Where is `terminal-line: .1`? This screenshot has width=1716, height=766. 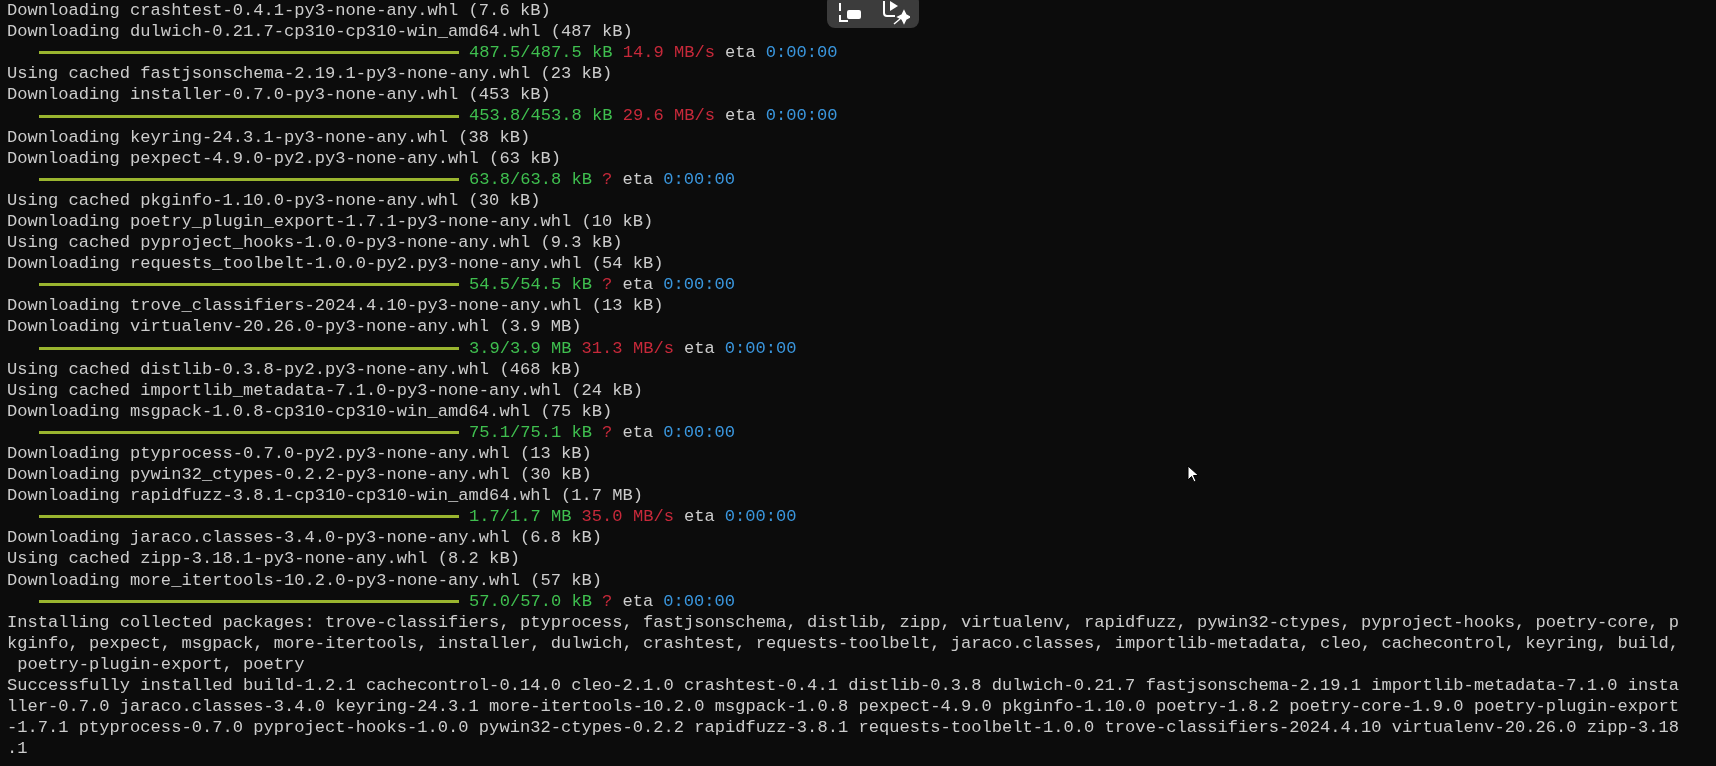
terminal-line: .1 is located at coordinates (17, 749).